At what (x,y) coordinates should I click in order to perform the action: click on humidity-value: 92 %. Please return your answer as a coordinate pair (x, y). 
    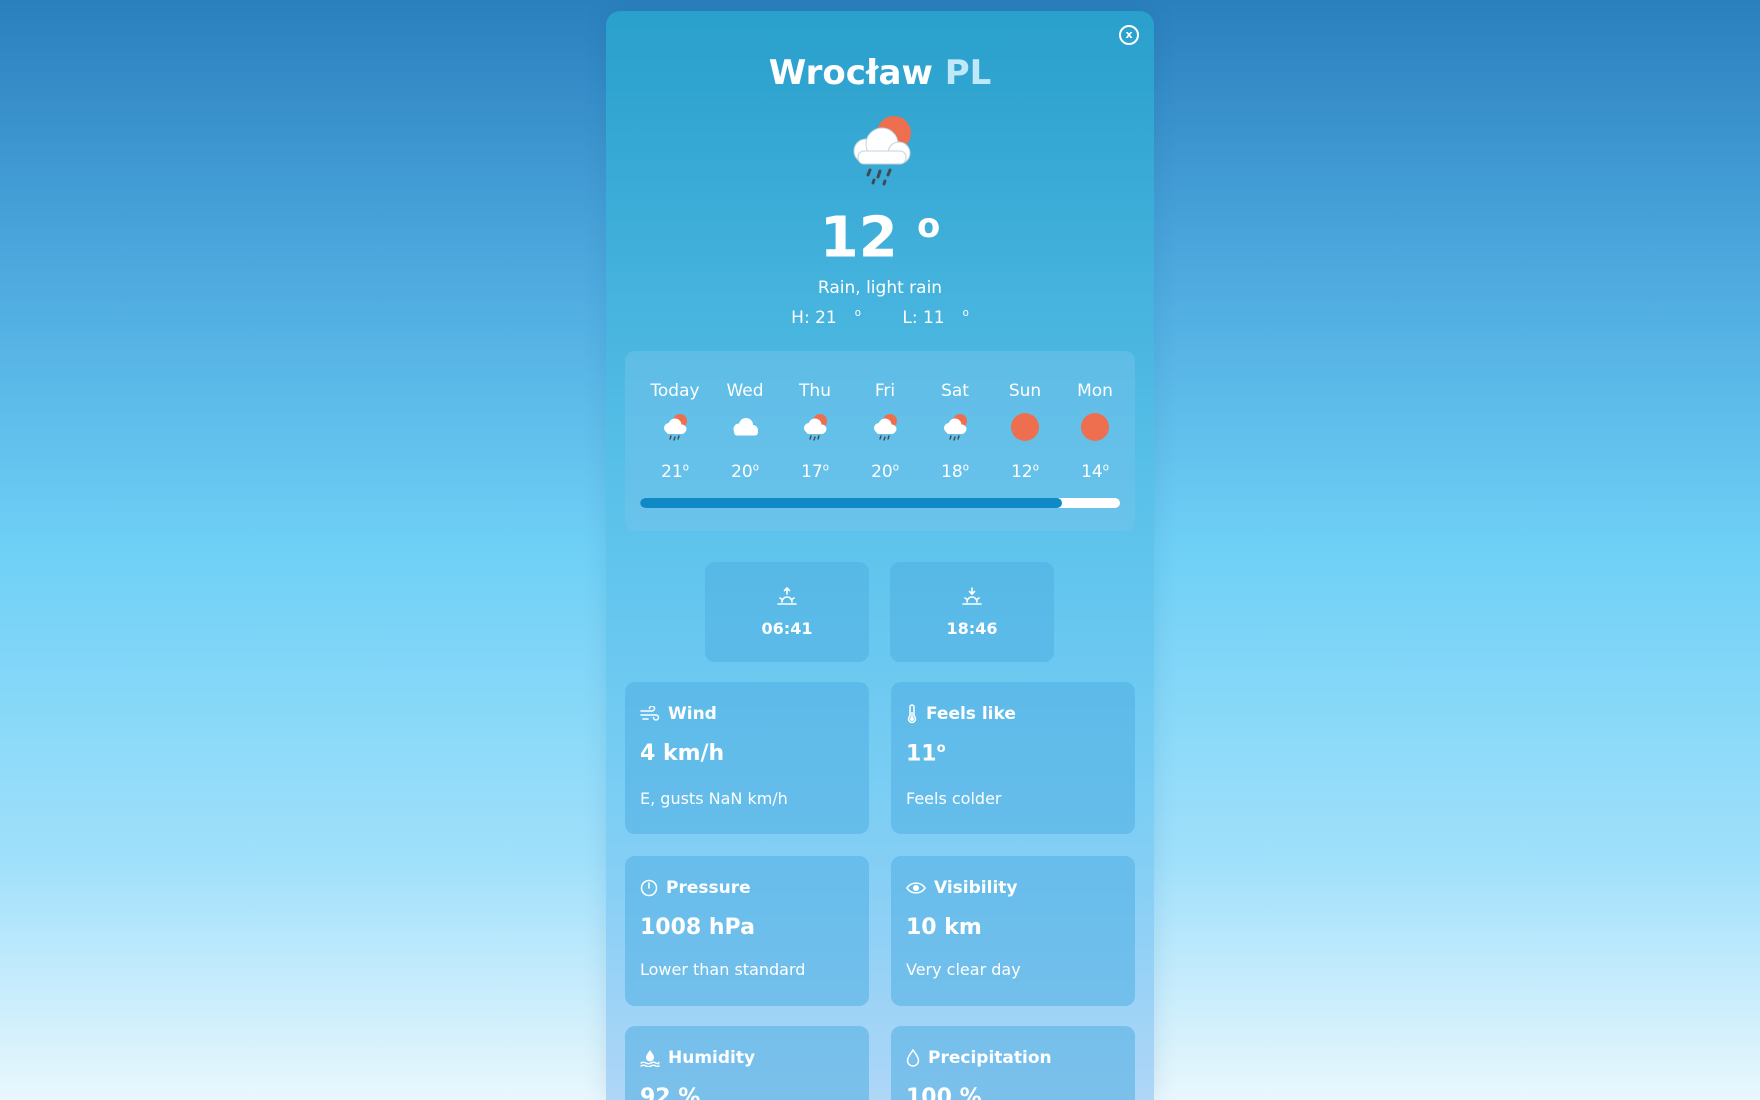
    Looking at the image, I should click on (670, 1092).